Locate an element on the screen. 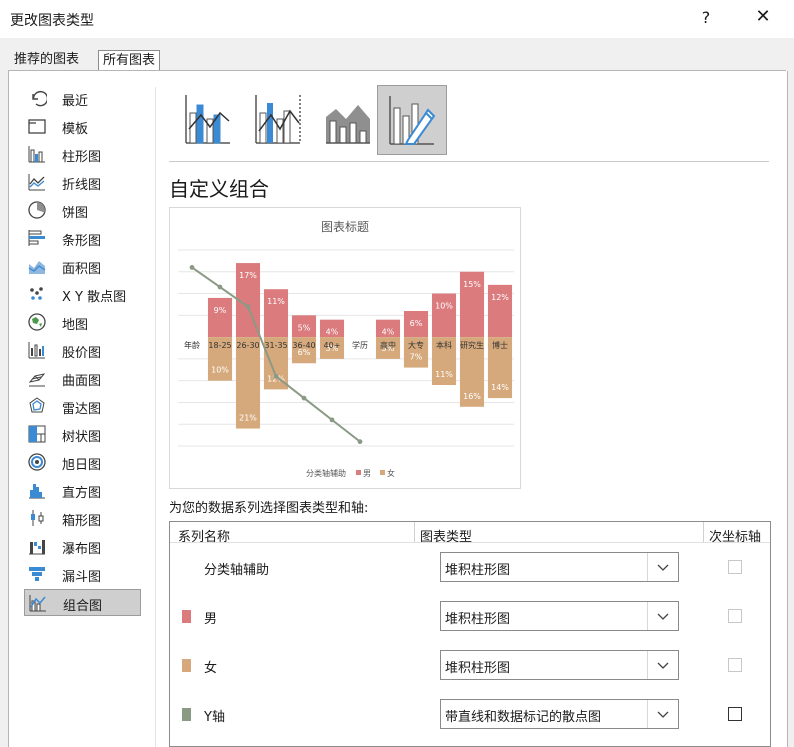 The width and height of the screenshot is (794, 747). combo-subtype-clustered-column-line is located at coordinates (209, 120).